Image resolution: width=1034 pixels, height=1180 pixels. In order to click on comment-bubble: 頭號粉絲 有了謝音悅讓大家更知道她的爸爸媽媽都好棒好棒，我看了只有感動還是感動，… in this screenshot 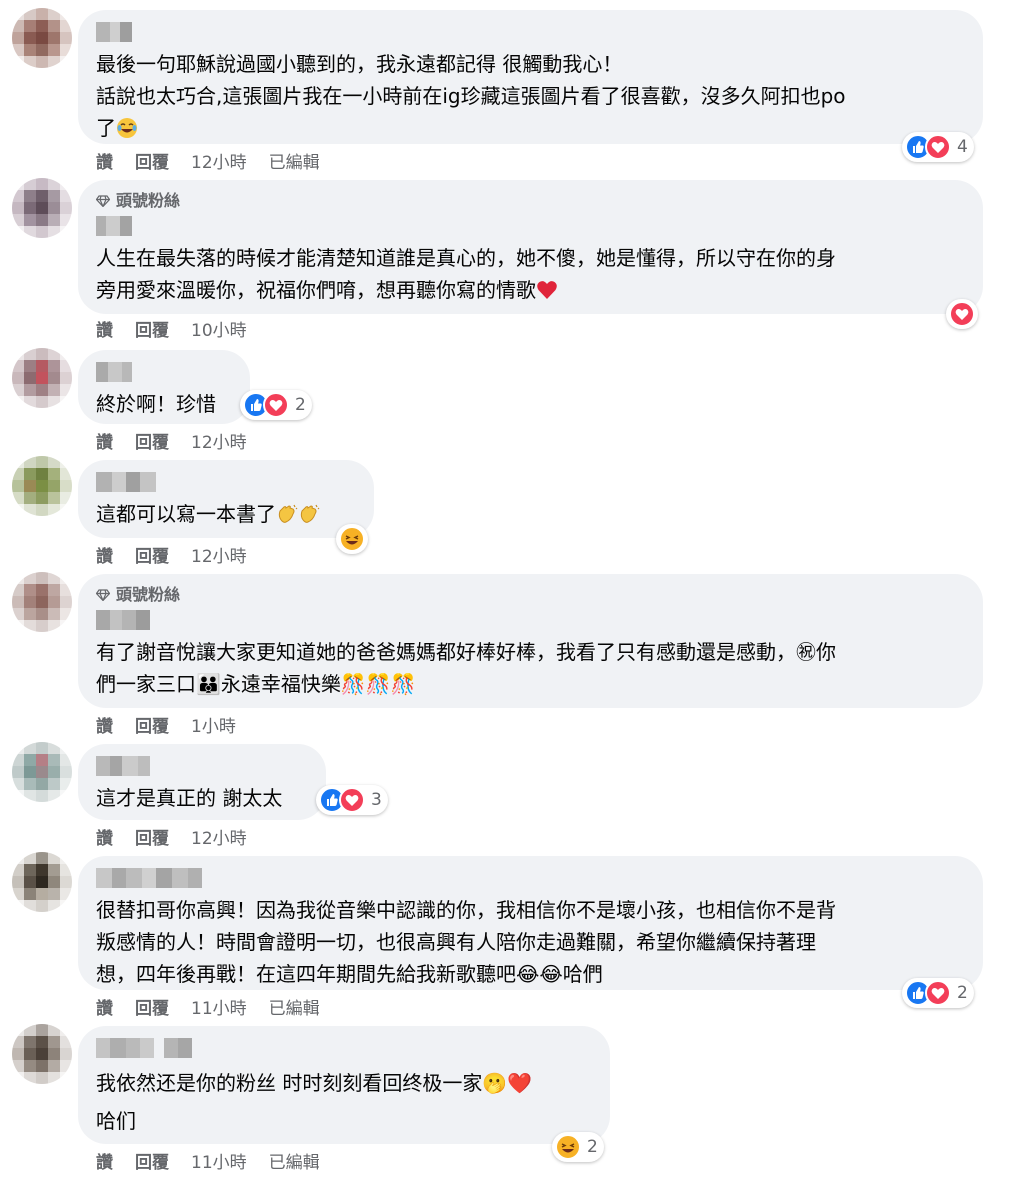, I will do `click(530, 641)`.